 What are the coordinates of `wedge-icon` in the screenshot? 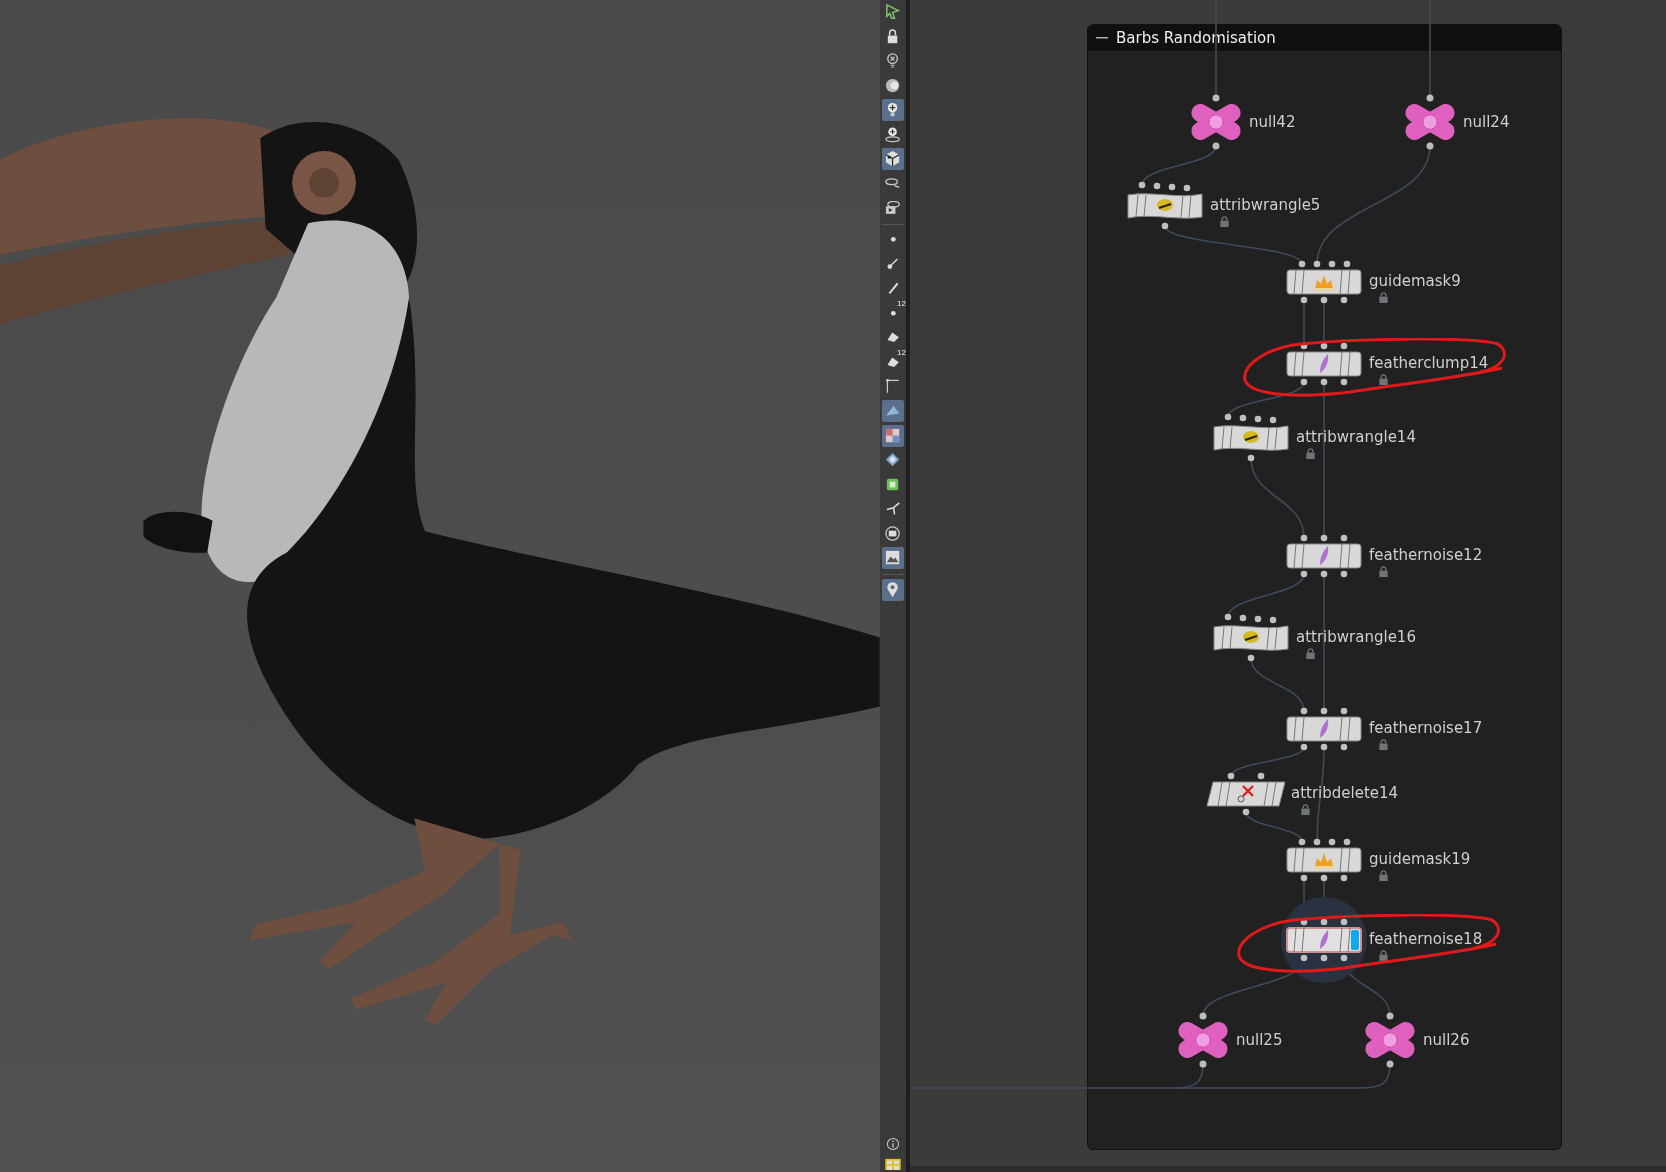 It's located at (893, 411).